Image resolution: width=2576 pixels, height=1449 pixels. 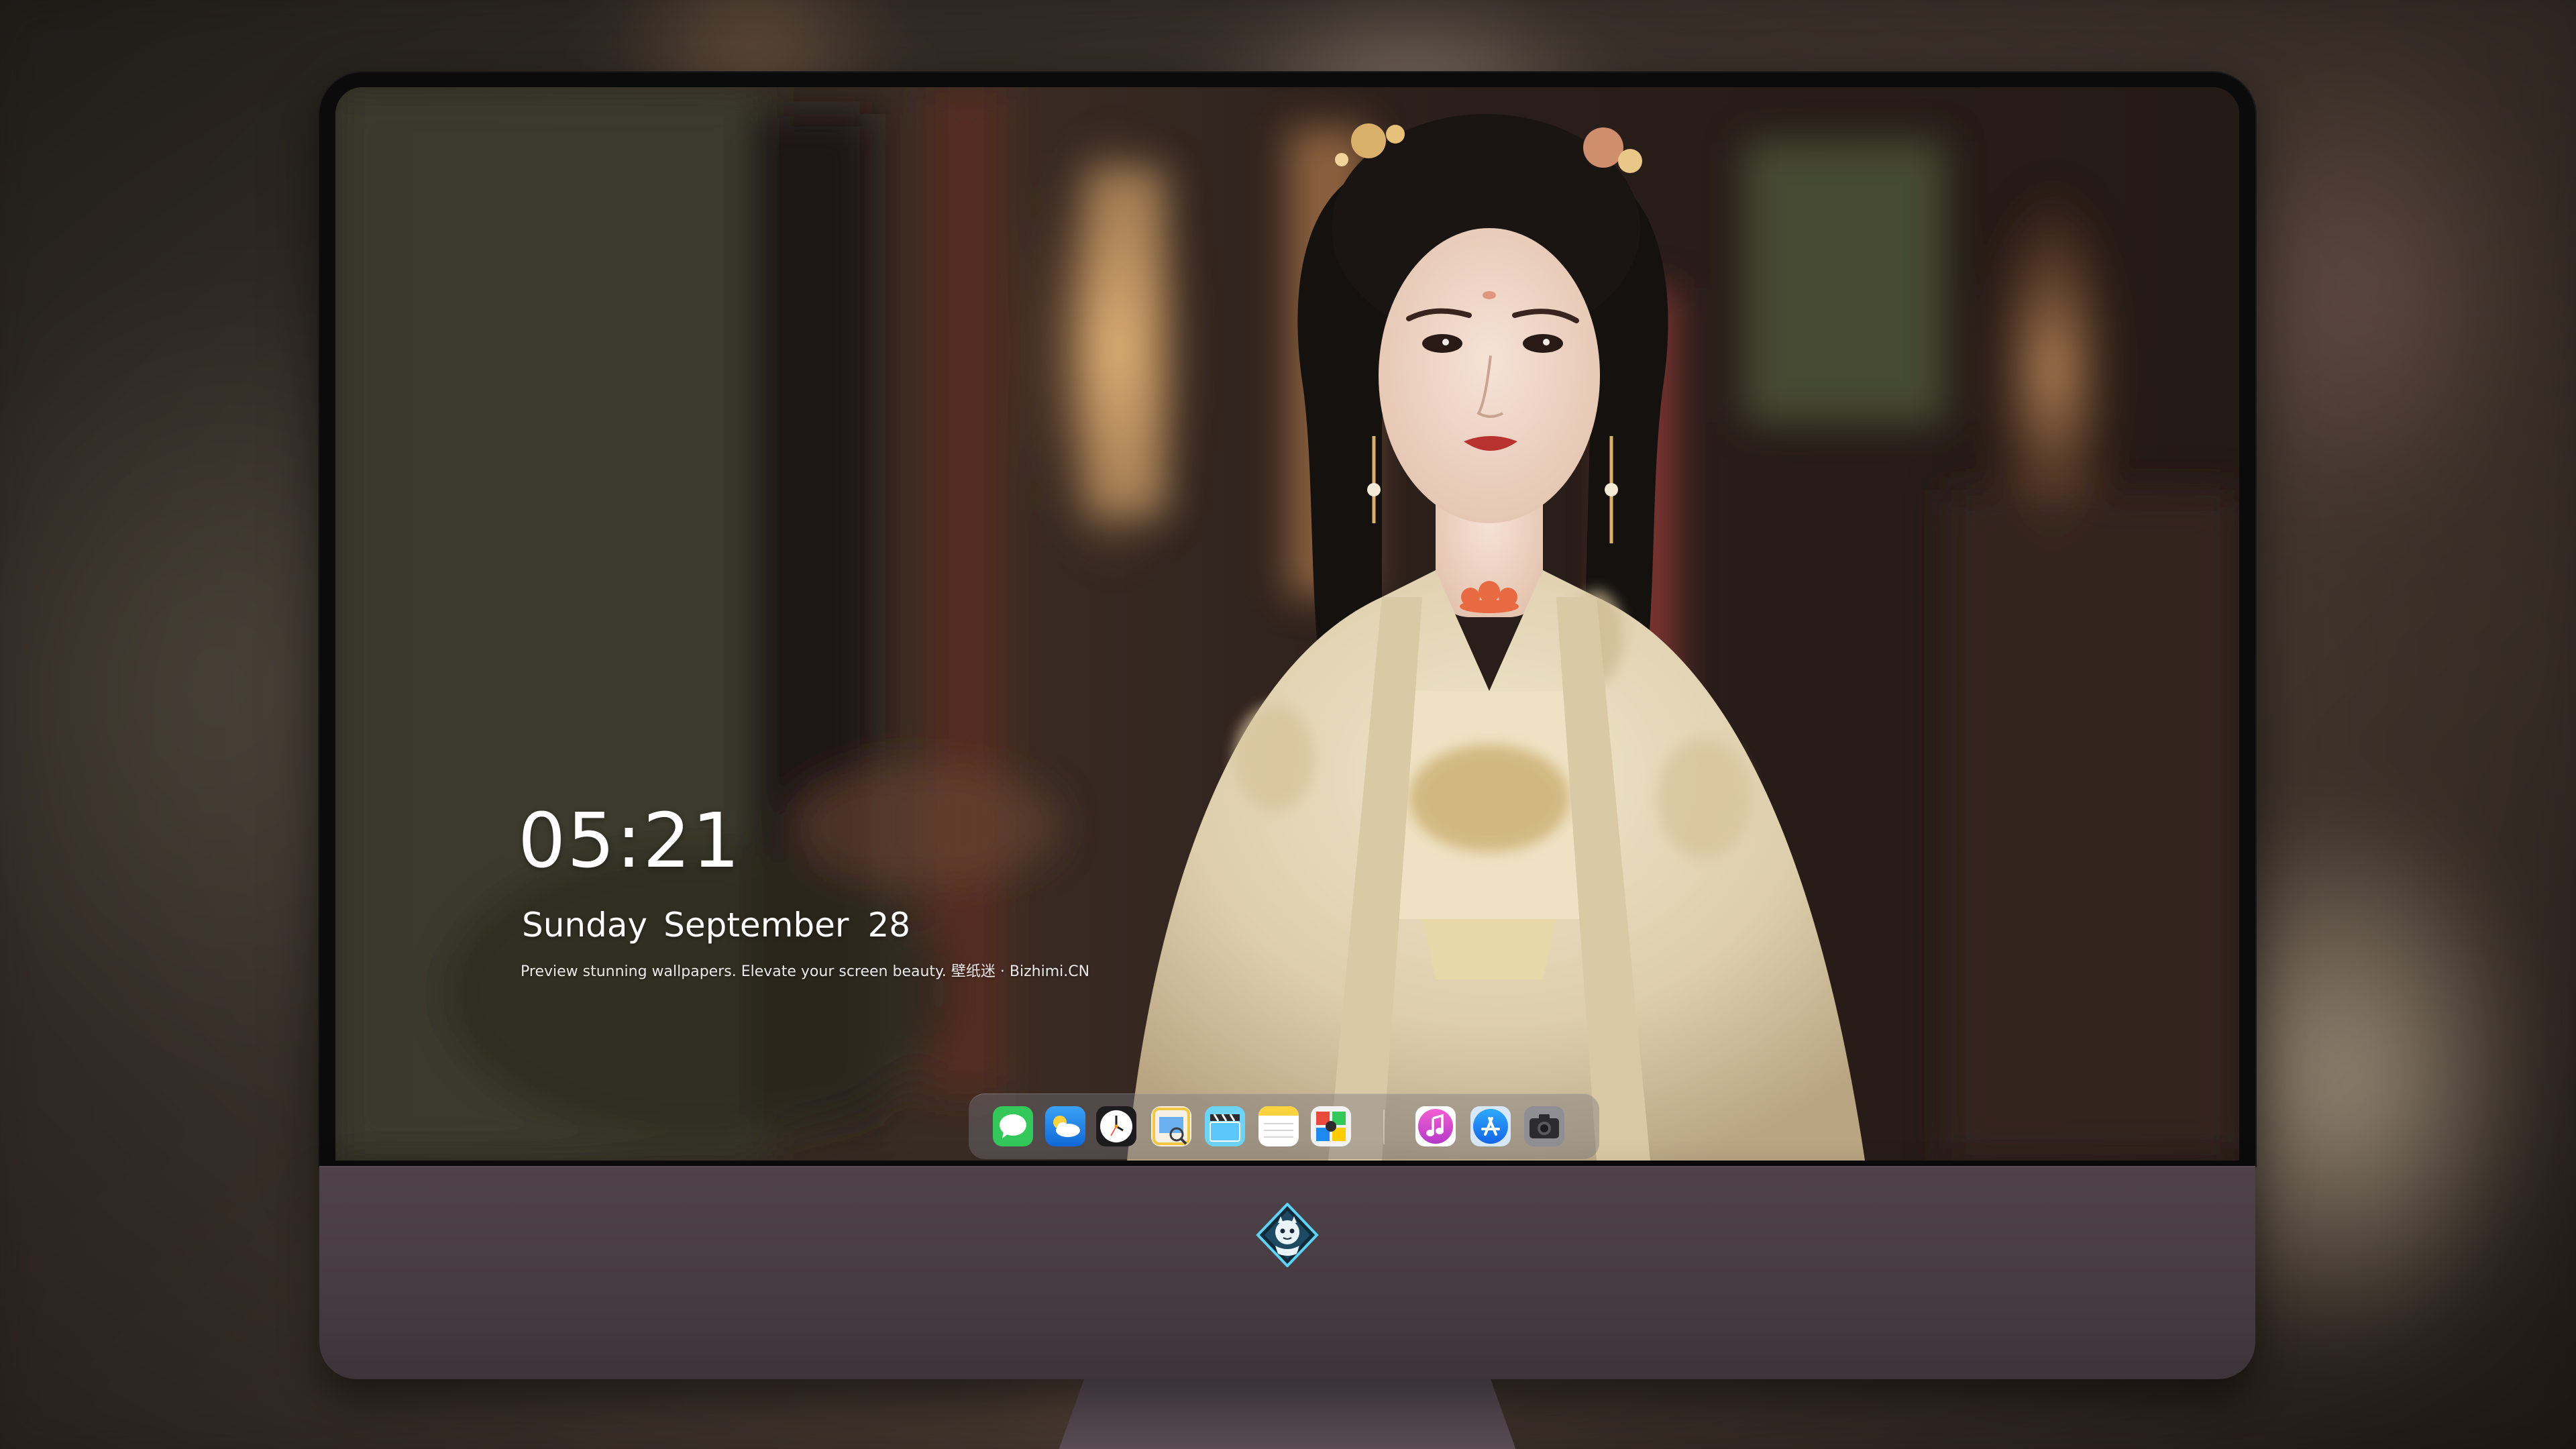 What do you see at coordinates (1490, 1126) in the screenshot?
I see `app-store-icon` at bounding box center [1490, 1126].